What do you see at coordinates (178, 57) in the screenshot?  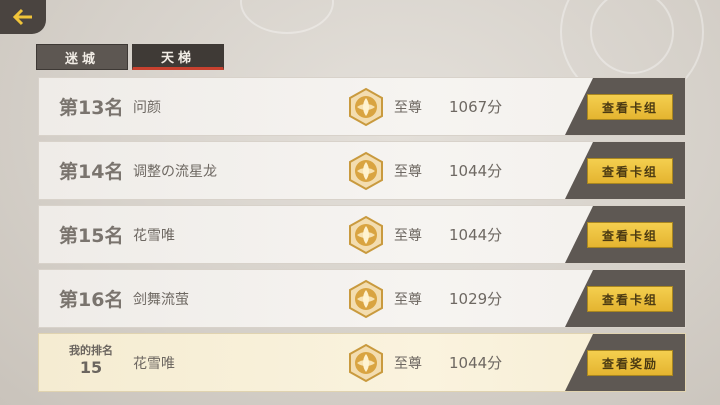 I see `tab-ladder: 天梯` at bounding box center [178, 57].